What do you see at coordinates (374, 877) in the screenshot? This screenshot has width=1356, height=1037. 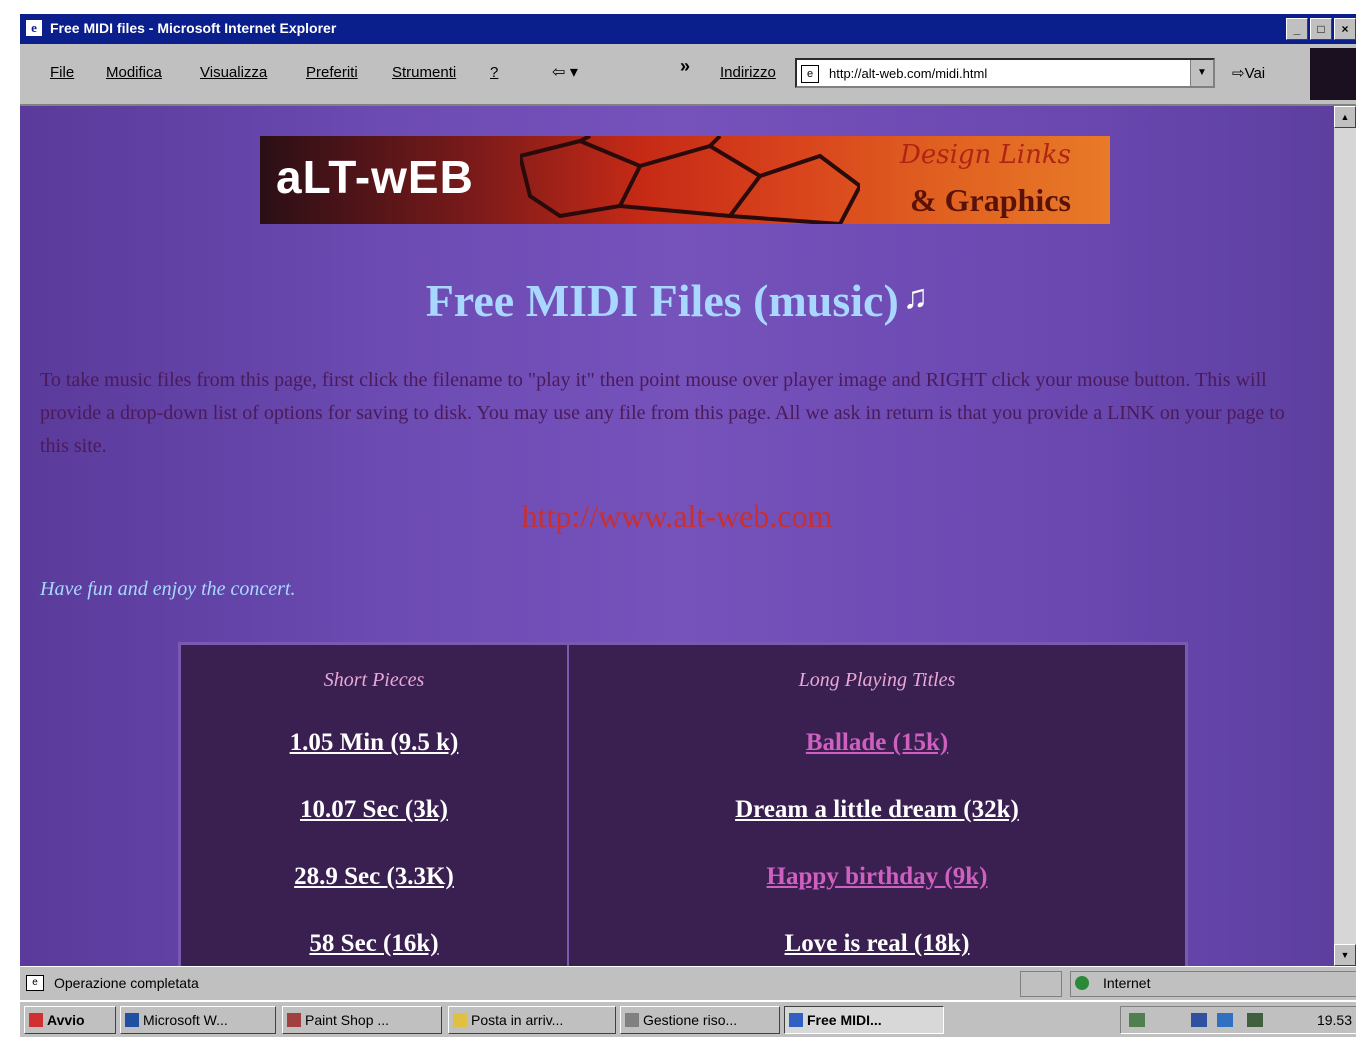 I see `midi-link-short-3: 28.9 Sec (3.3K)` at bounding box center [374, 877].